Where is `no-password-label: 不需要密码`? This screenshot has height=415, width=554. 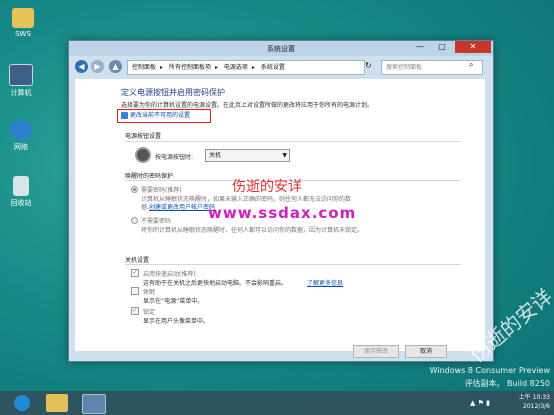 no-password-label: 不需要密码 is located at coordinates (156, 221).